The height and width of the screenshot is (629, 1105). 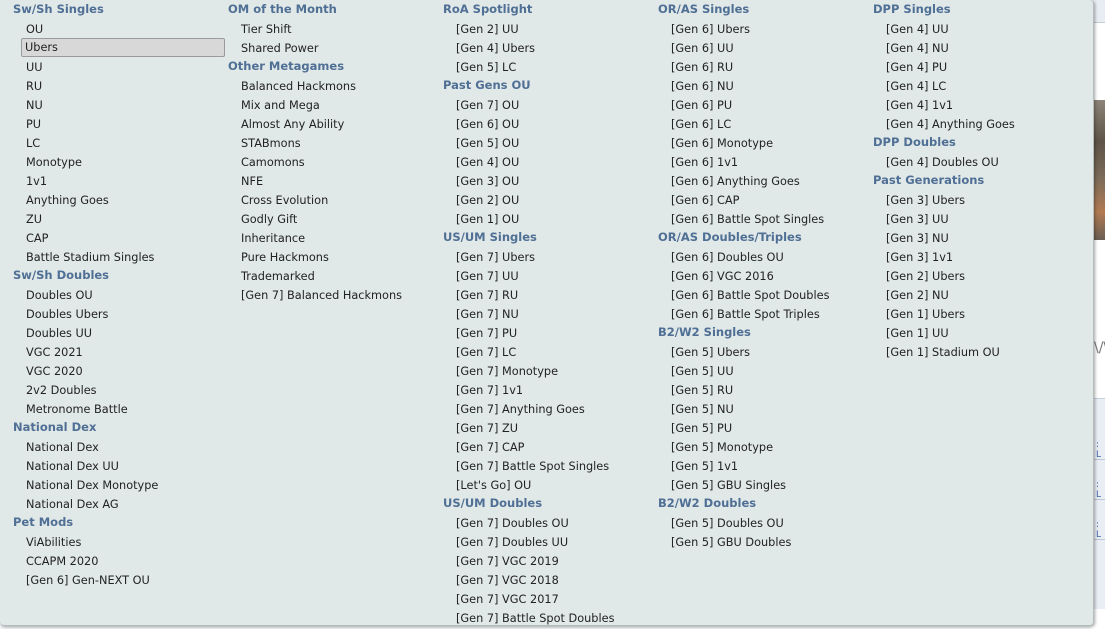 What do you see at coordinates (549, 427) in the screenshot?
I see `format-option: [Gen 7] ZU` at bounding box center [549, 427].